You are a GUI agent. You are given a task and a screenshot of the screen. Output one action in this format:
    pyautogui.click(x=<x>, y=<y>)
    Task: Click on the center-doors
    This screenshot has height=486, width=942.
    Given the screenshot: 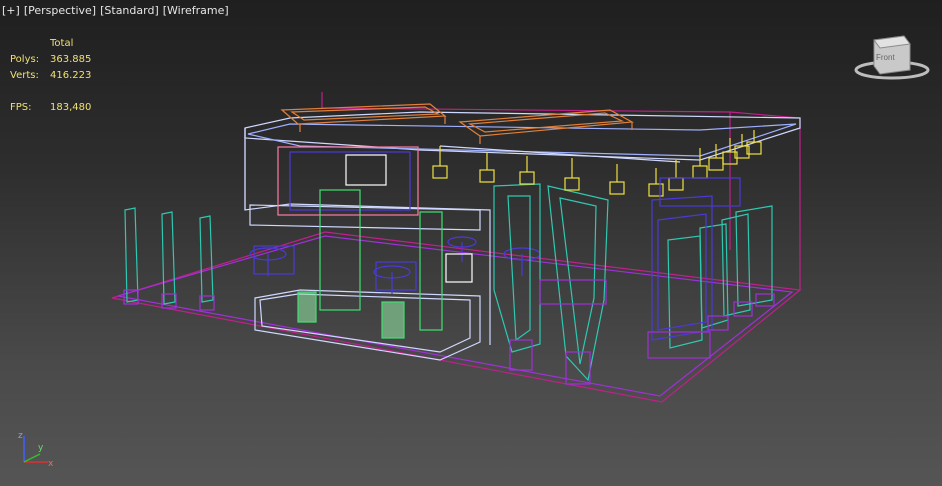 What is the action you would take?
    pyautogui.click(x=551, y=282)
    